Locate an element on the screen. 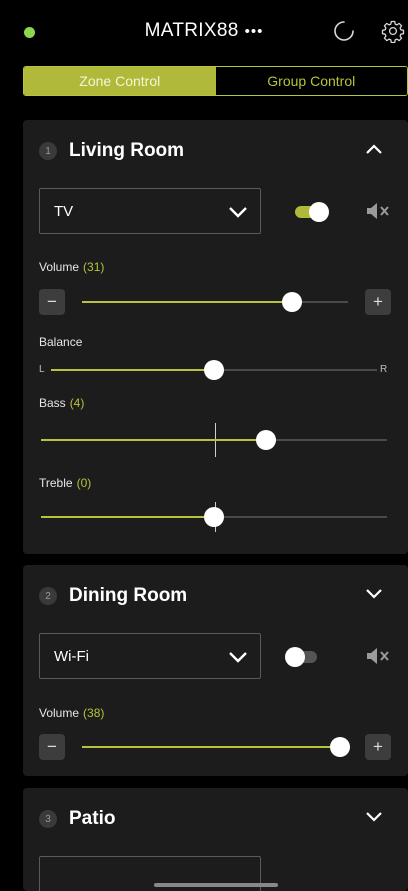 The height and width of the screenshot is (891, 408). zone-header: 3 Patio is located at coordinates (77, 819).